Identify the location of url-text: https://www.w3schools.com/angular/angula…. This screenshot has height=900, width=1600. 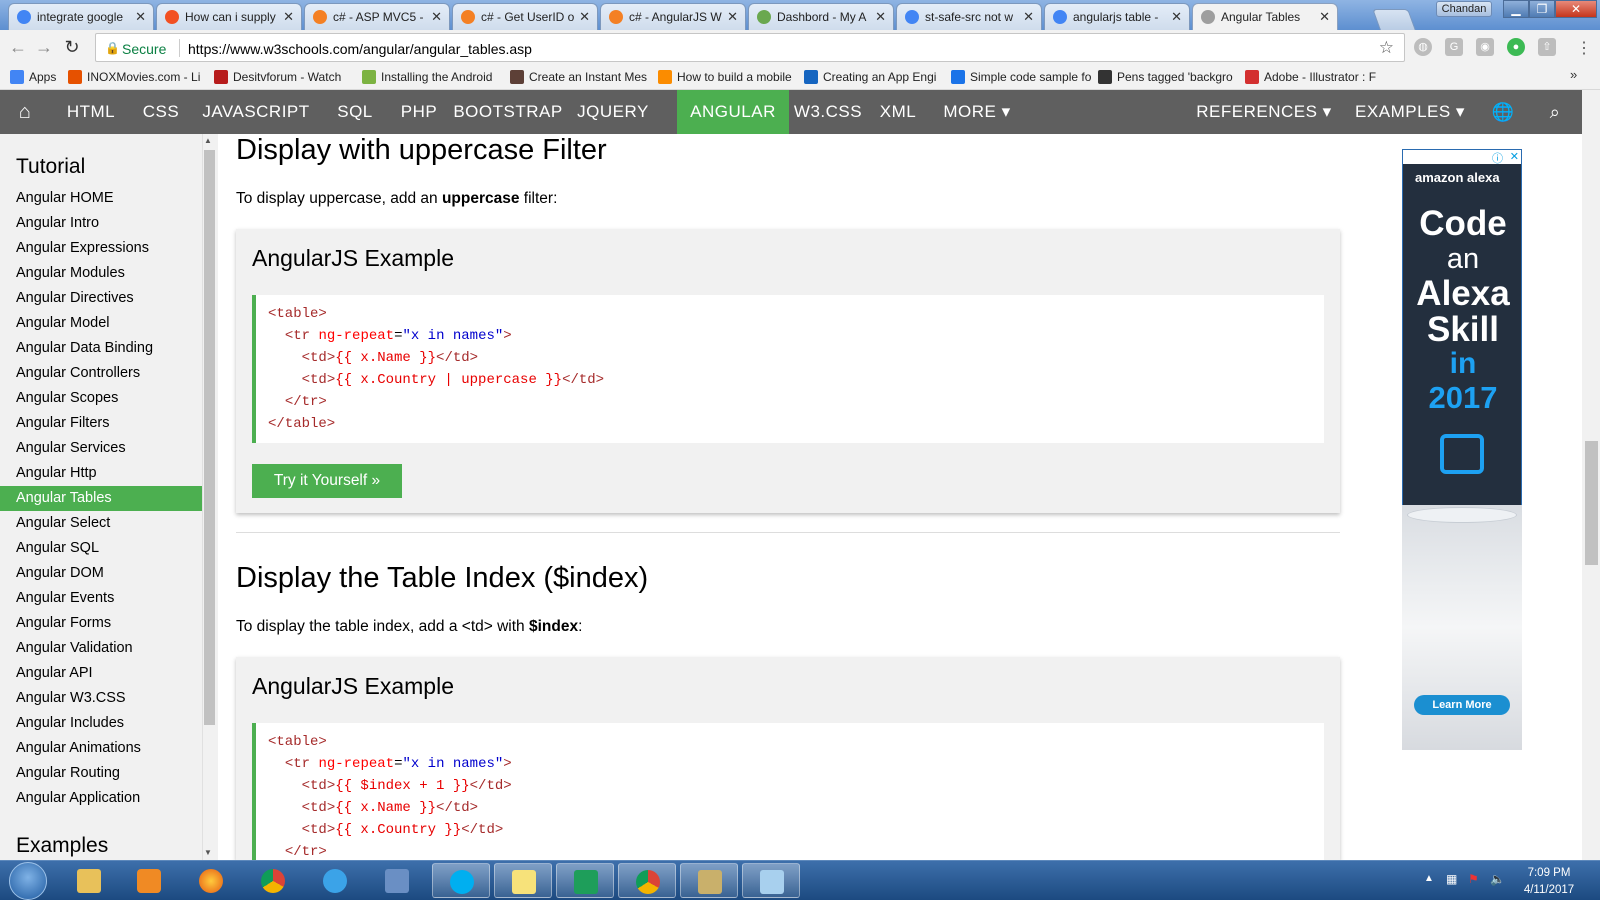
(360, 49).